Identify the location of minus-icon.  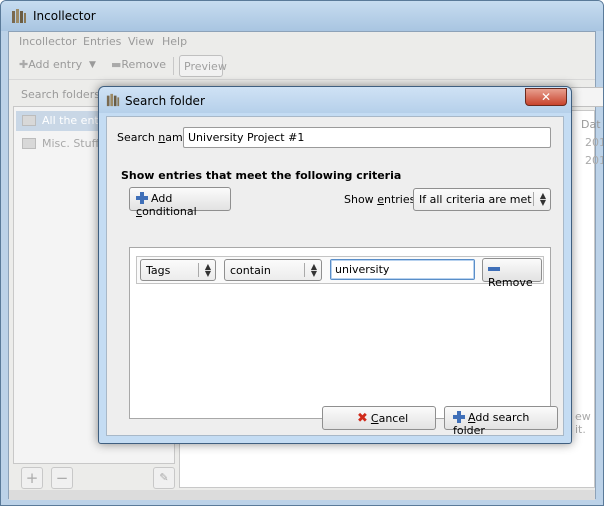
(494, 269).